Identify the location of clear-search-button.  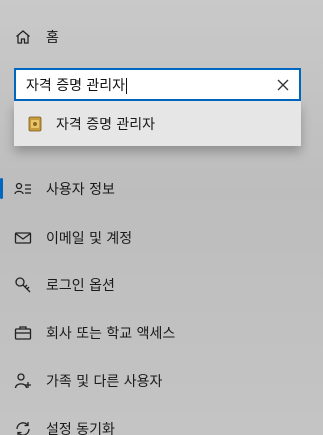
(283, 85).